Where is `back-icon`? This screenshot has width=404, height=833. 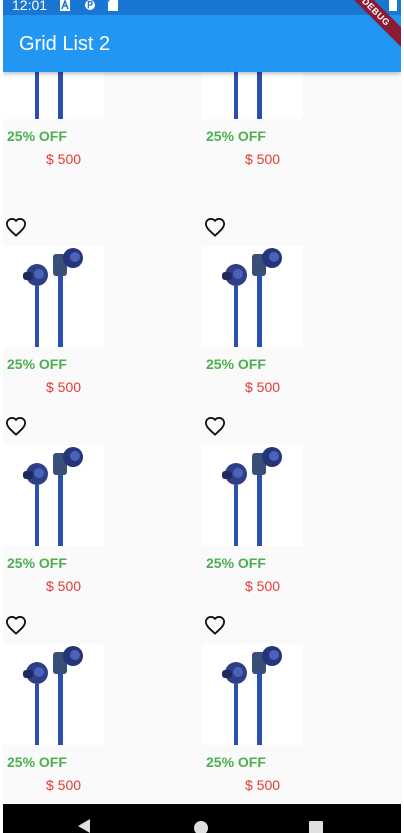 back-icon is located at coordinates (84, 826).